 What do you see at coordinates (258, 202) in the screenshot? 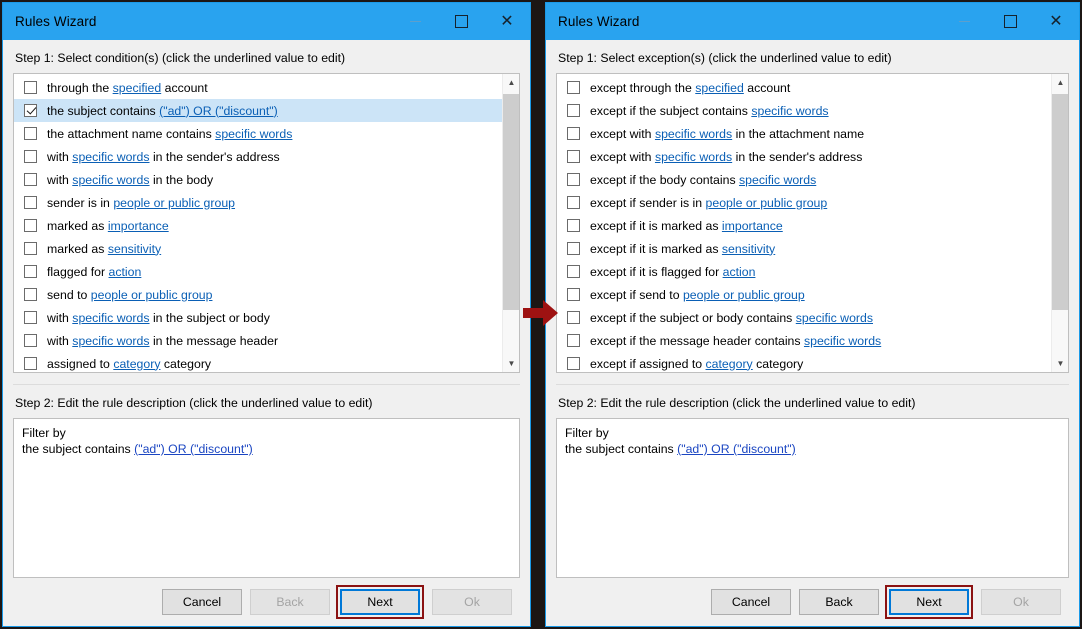
I see `list-item: sender is in people or public group` at bounding box center [258, 202].